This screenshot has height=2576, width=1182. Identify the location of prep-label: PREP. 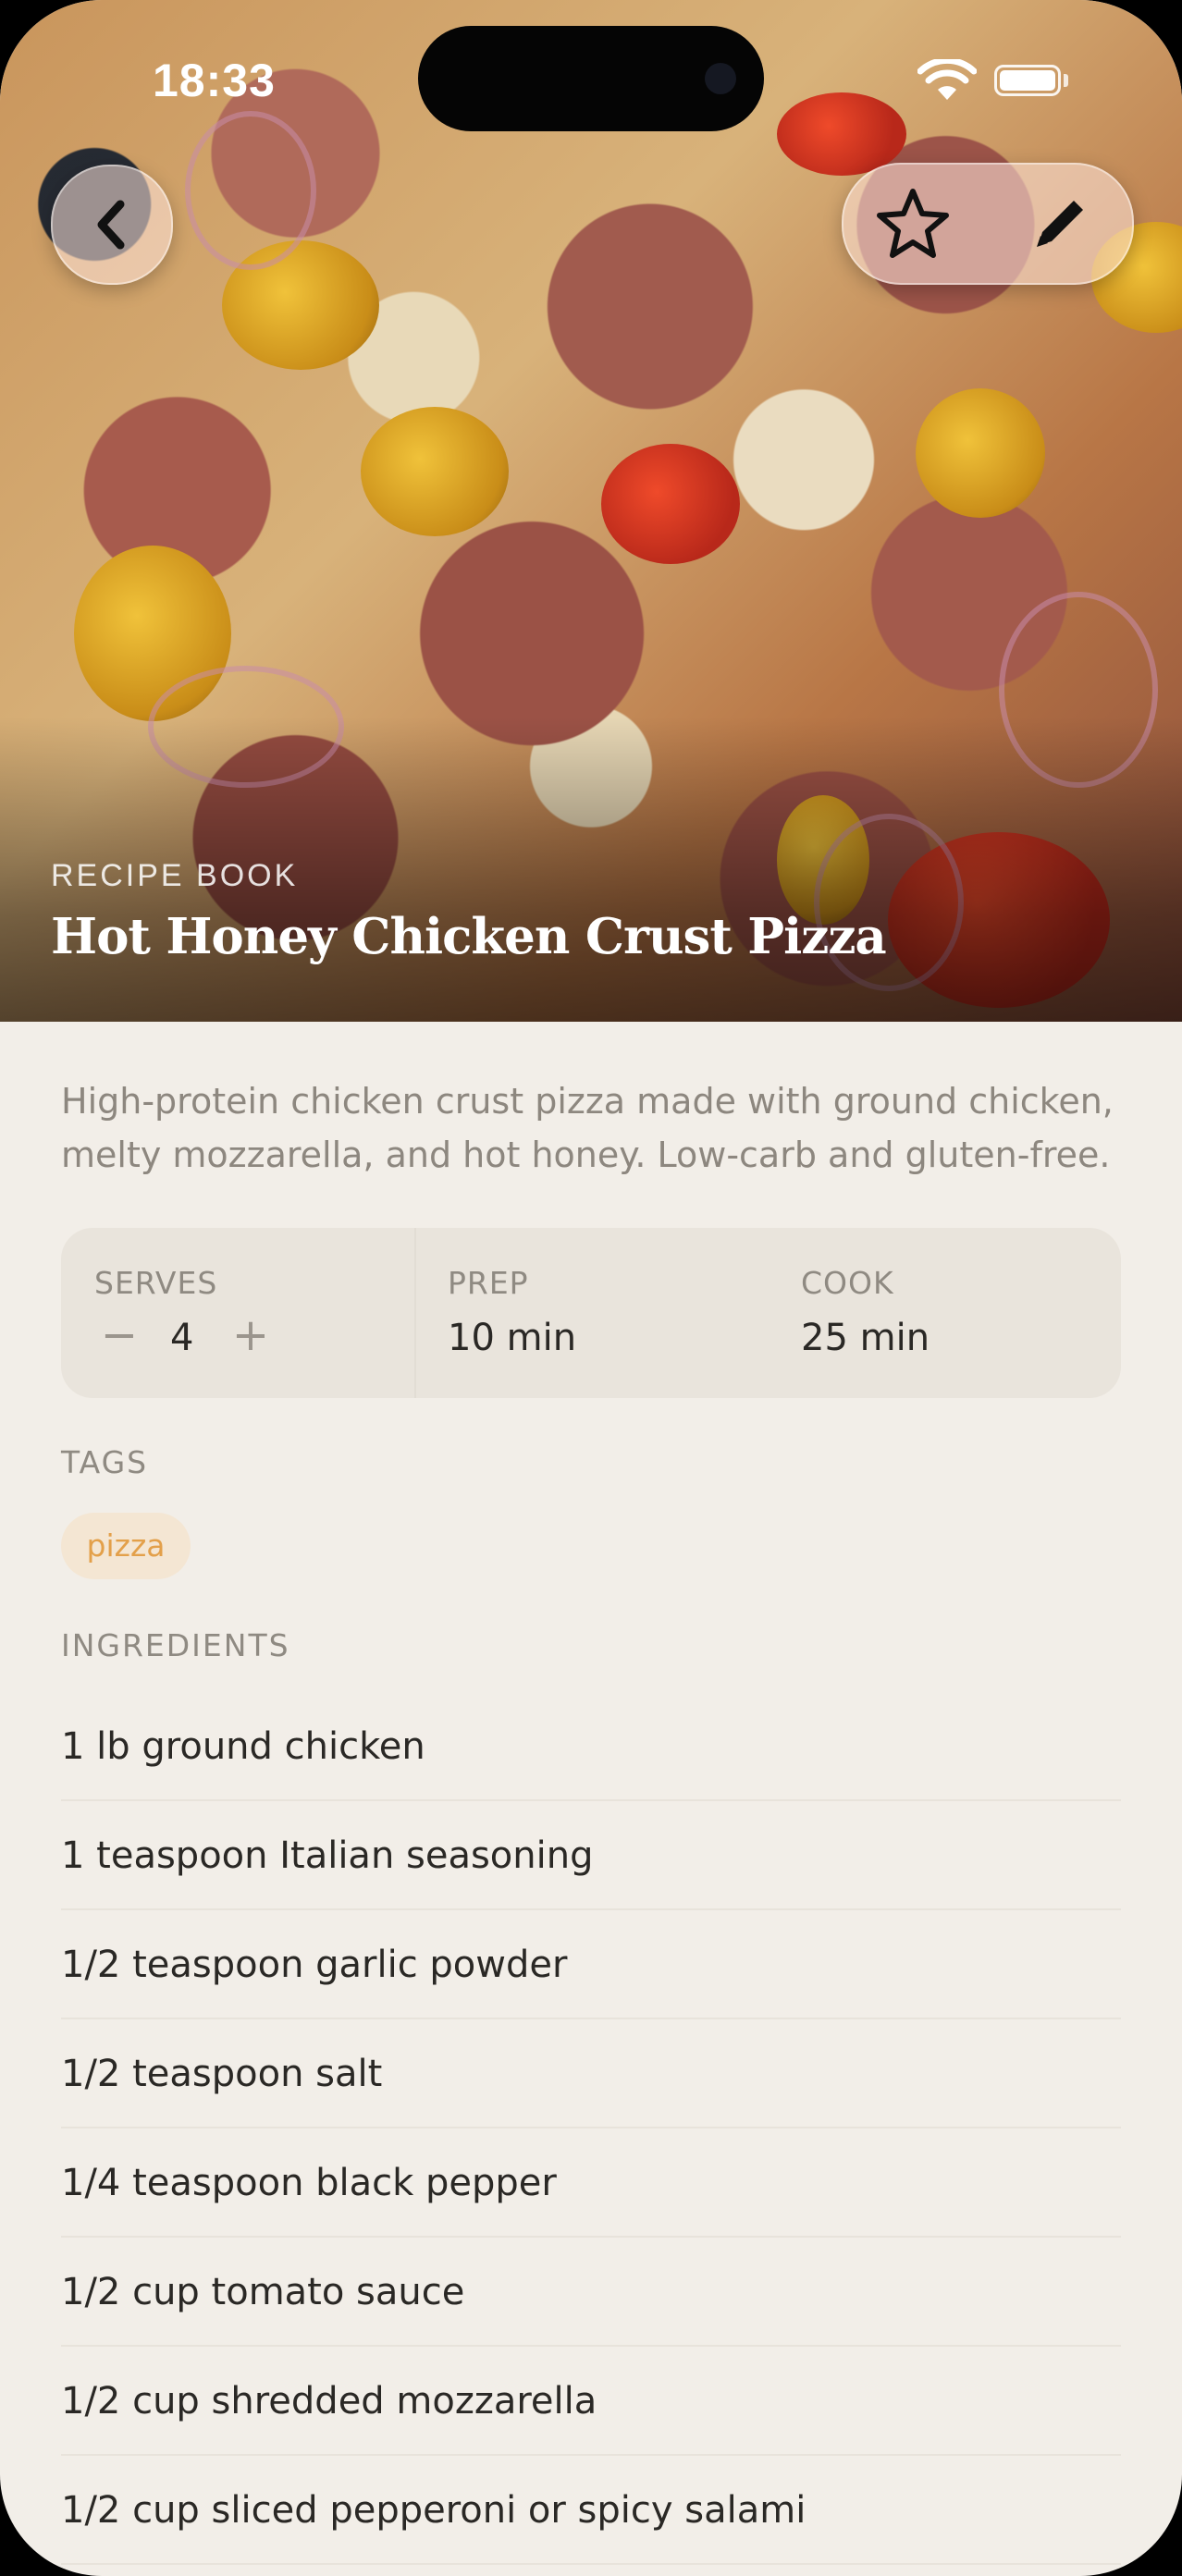
(488, 1283).